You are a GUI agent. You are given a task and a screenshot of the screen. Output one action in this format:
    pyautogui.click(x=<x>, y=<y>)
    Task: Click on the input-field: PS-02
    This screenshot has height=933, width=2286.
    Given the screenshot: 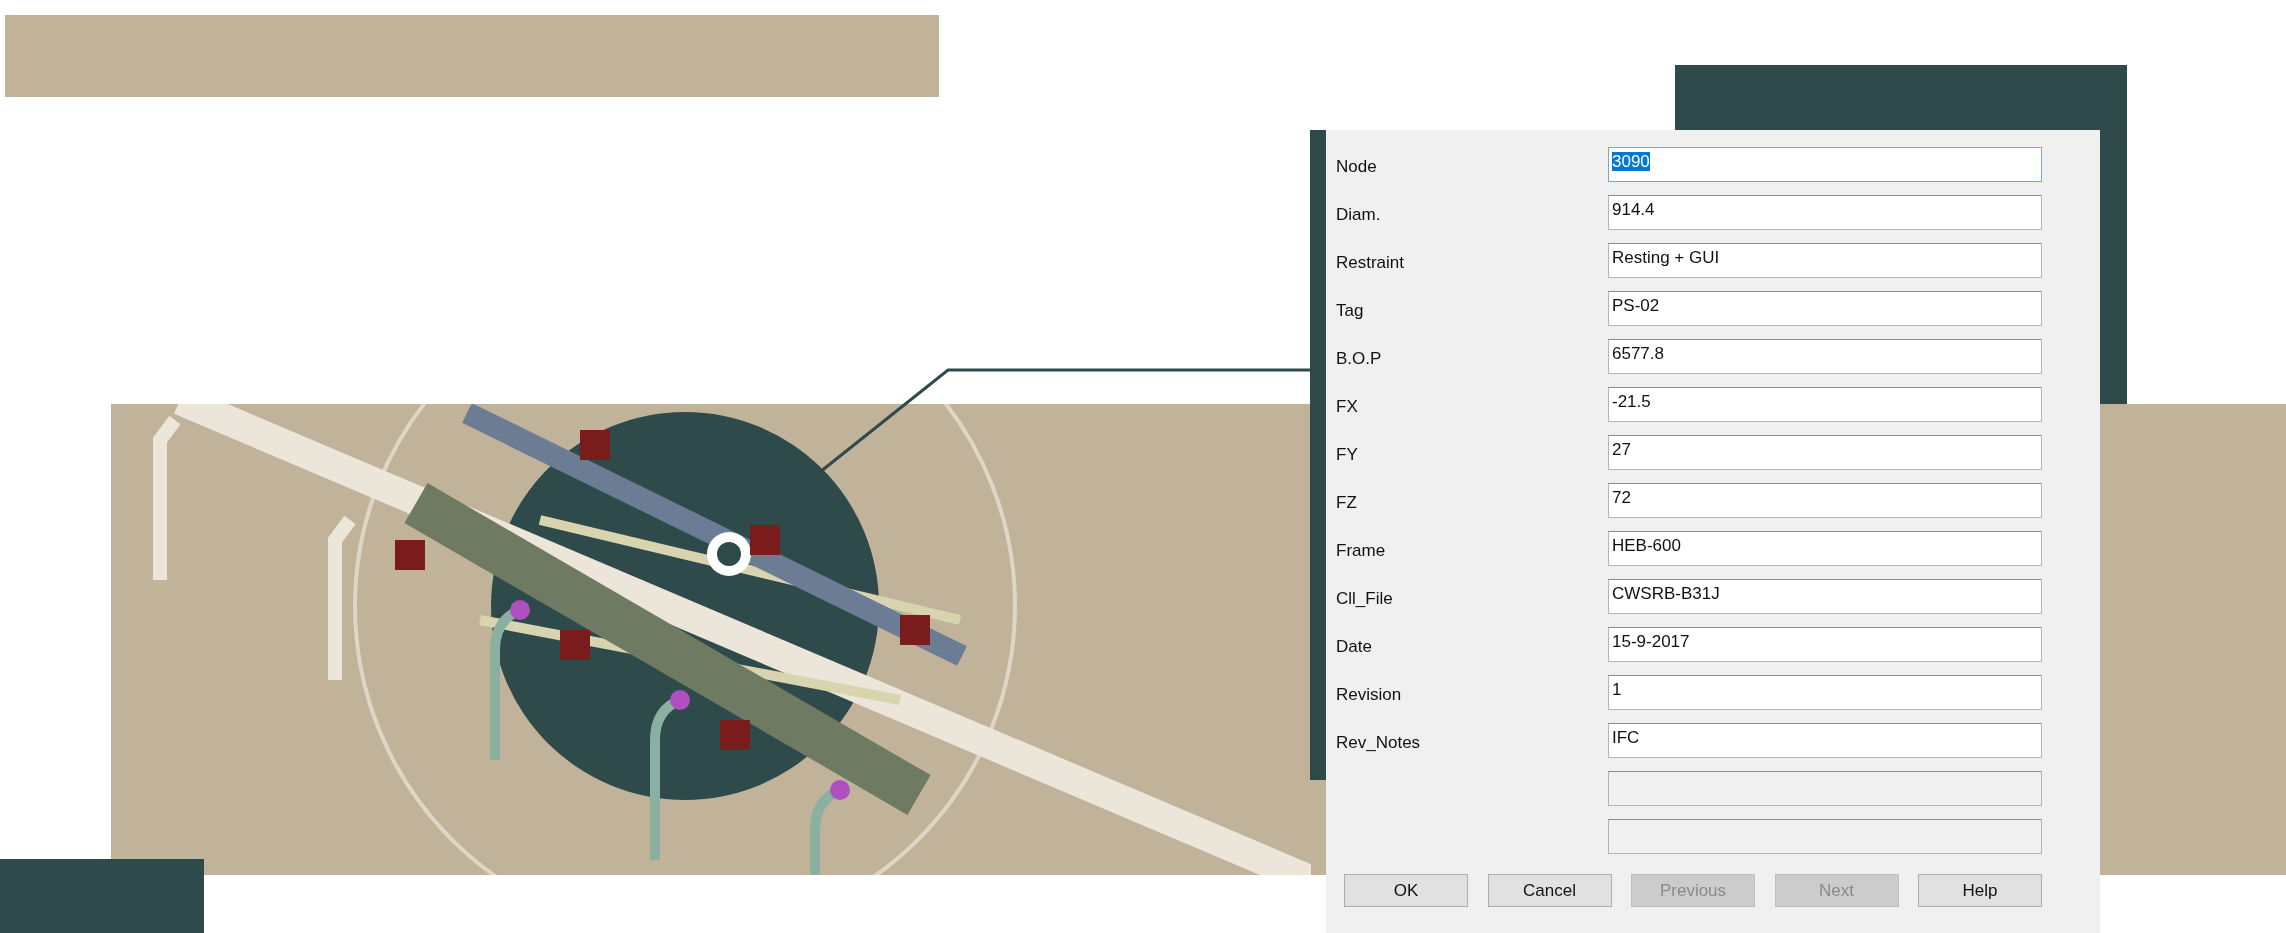 What is the action you would take?
    pyautogui.click(x=1825, y=308)
    